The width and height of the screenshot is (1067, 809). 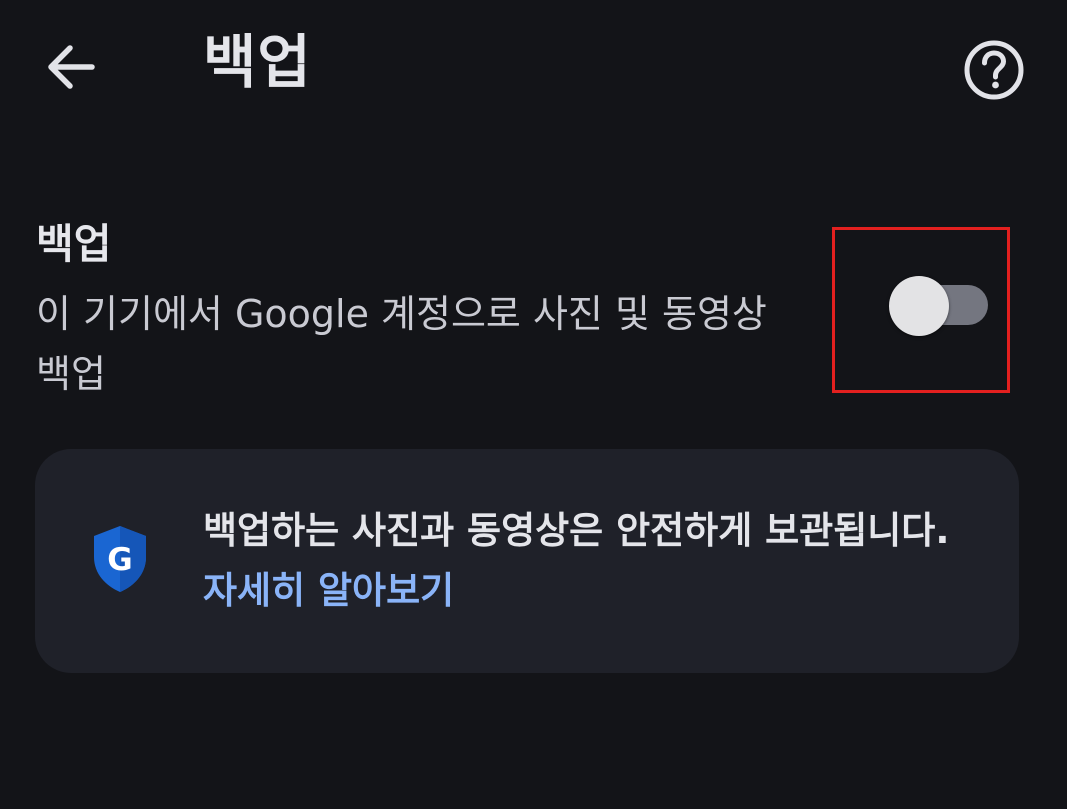 What do you see at coordinates (257, 62) in the screenshot?
I see `page-title: 백업` at bounding box center [257, 62].